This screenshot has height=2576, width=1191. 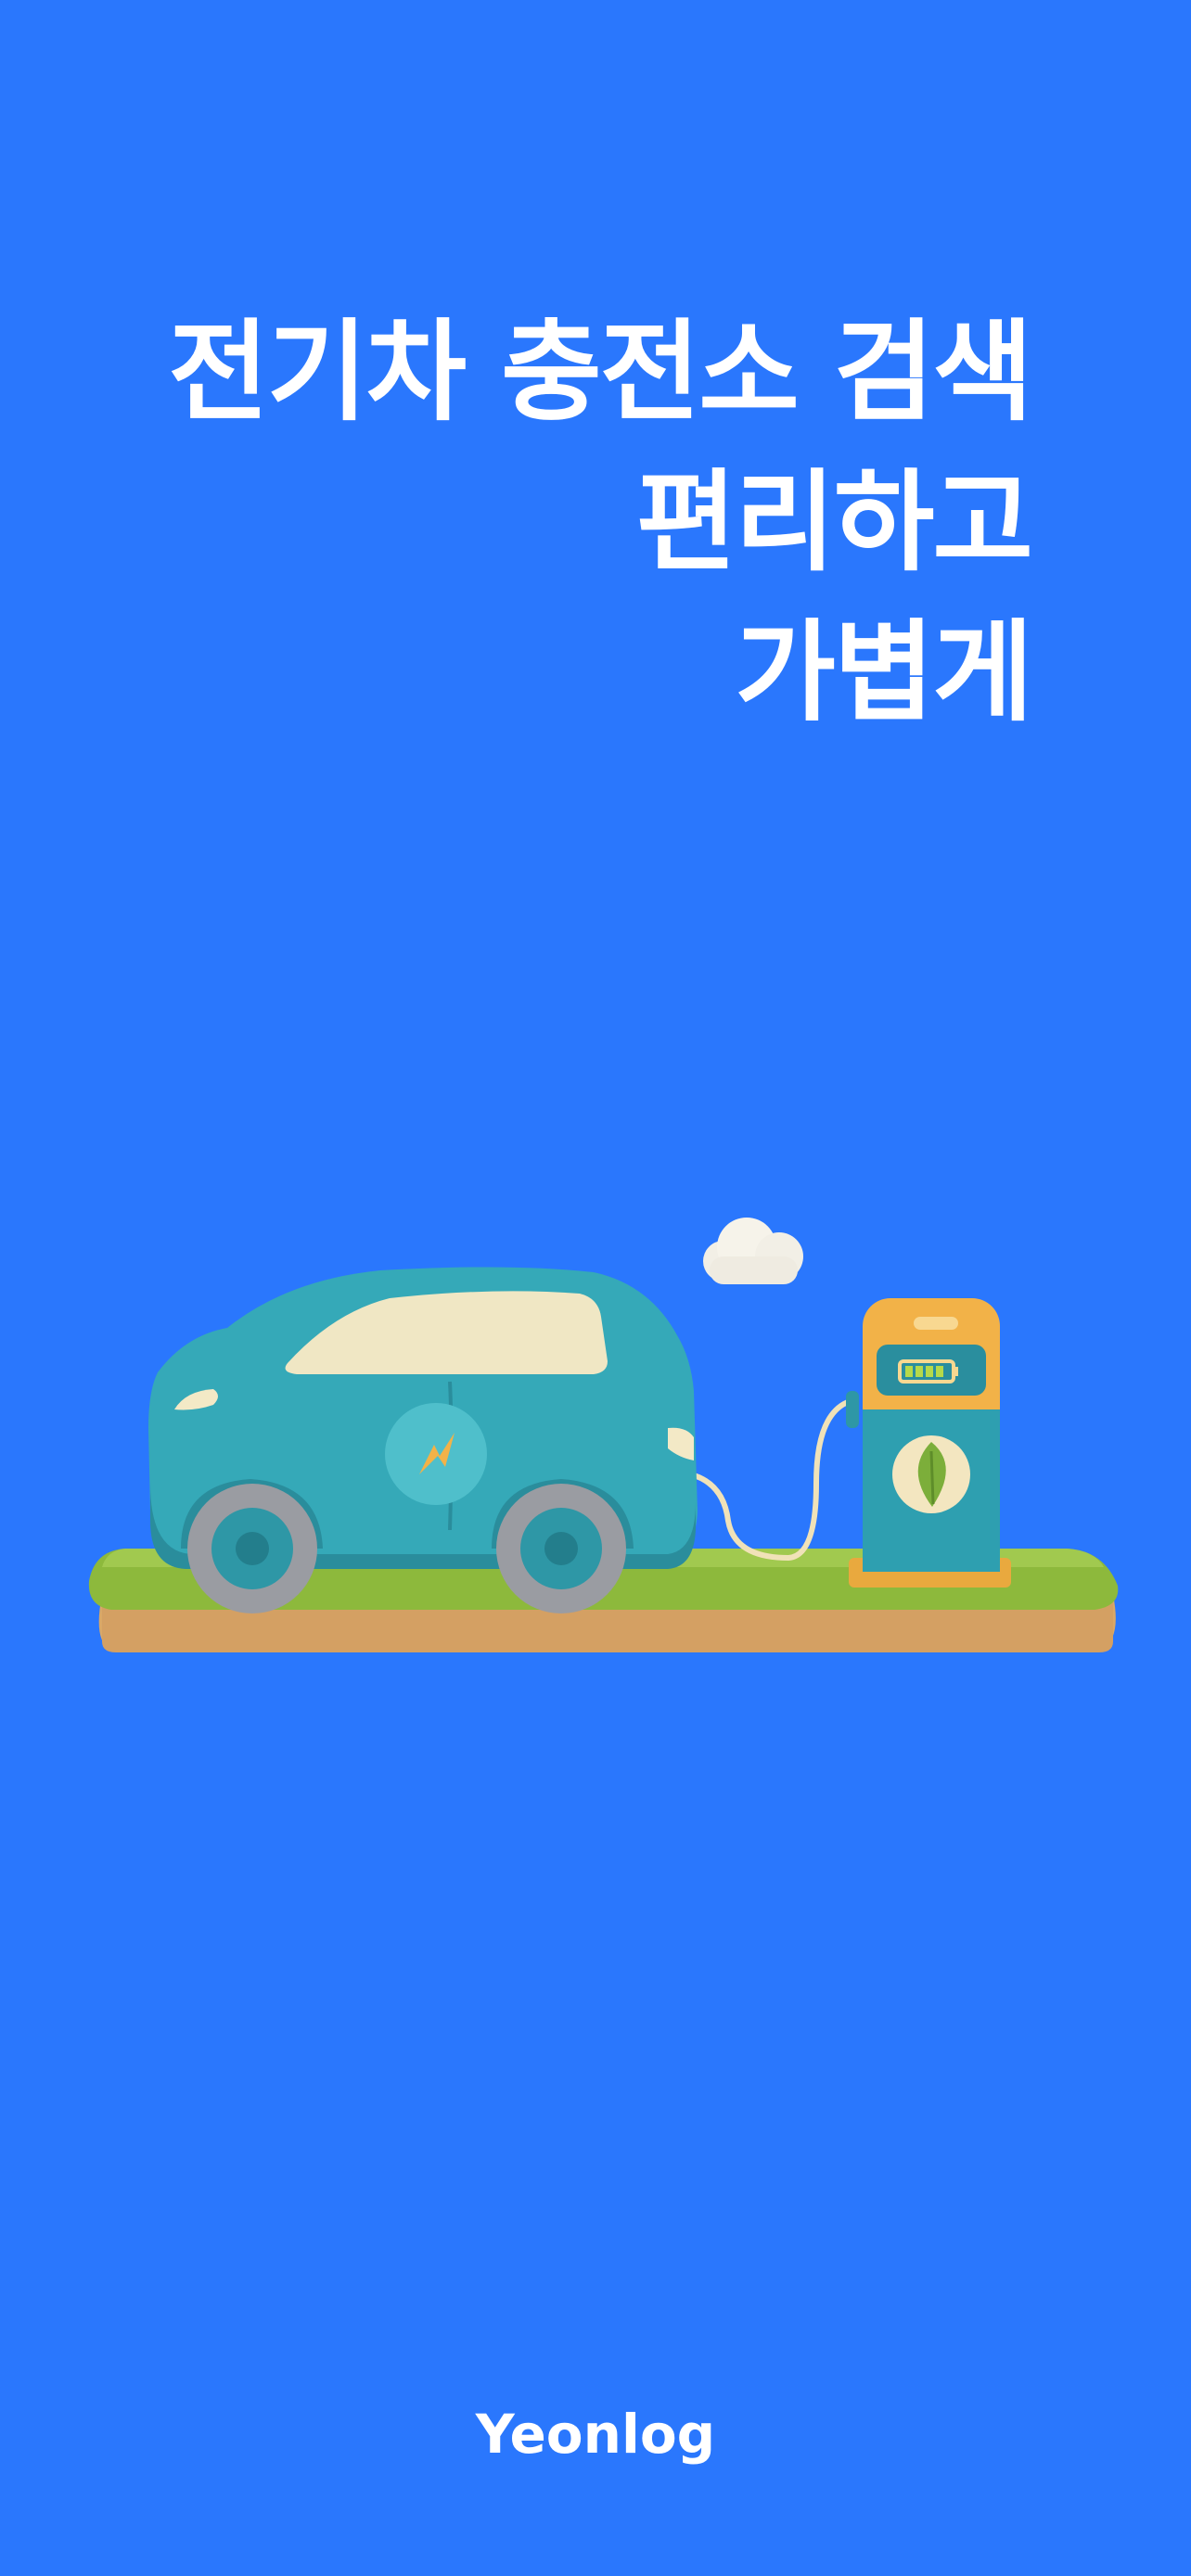 I want to click on charging-cable, so click(x=772, y=1479).